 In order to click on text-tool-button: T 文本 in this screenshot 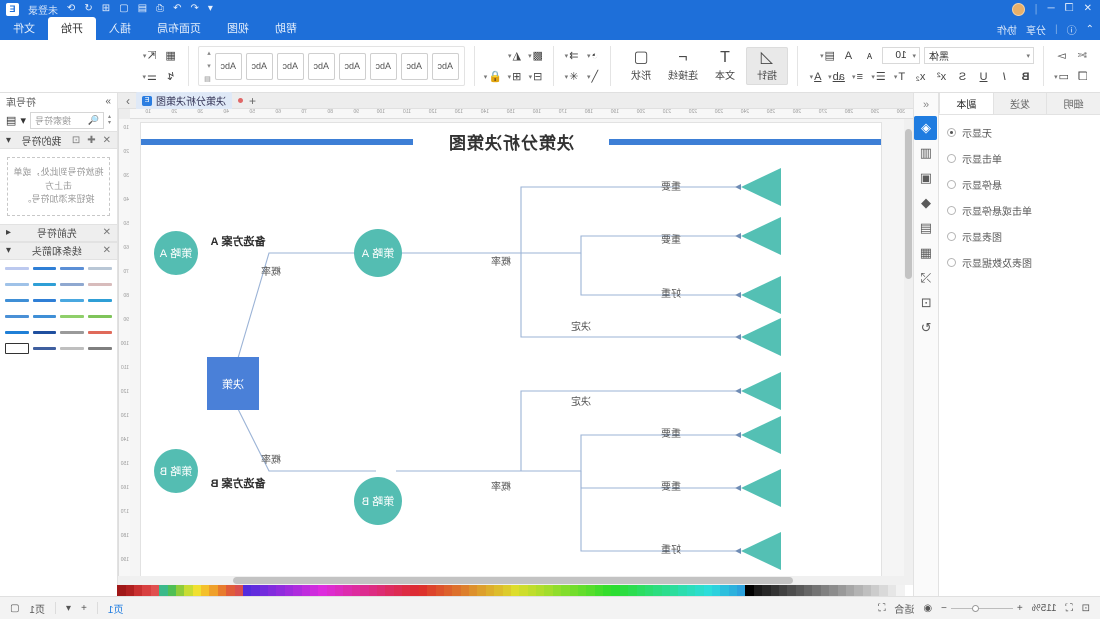, I will do `click(725, 66)`.